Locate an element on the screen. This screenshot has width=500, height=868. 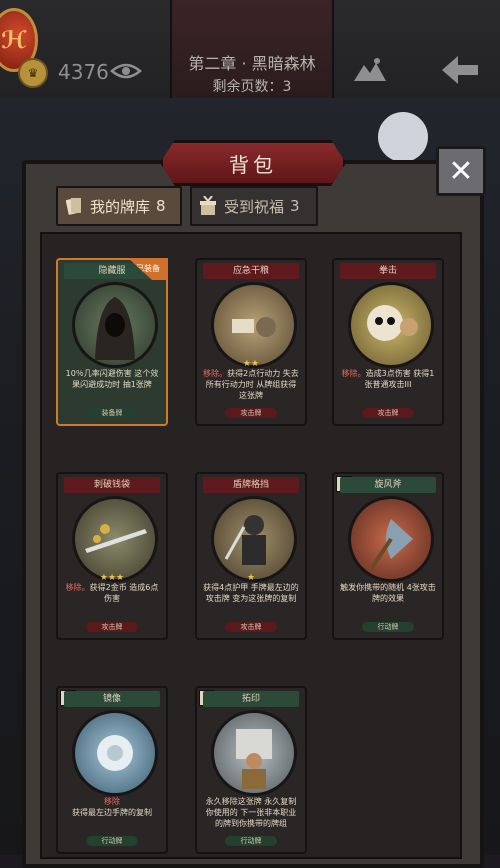
top-bar: ℋ ♛ 4376 第二章 · 黑暗森林 剩余页数：3 is located at coordinates (250, 50).